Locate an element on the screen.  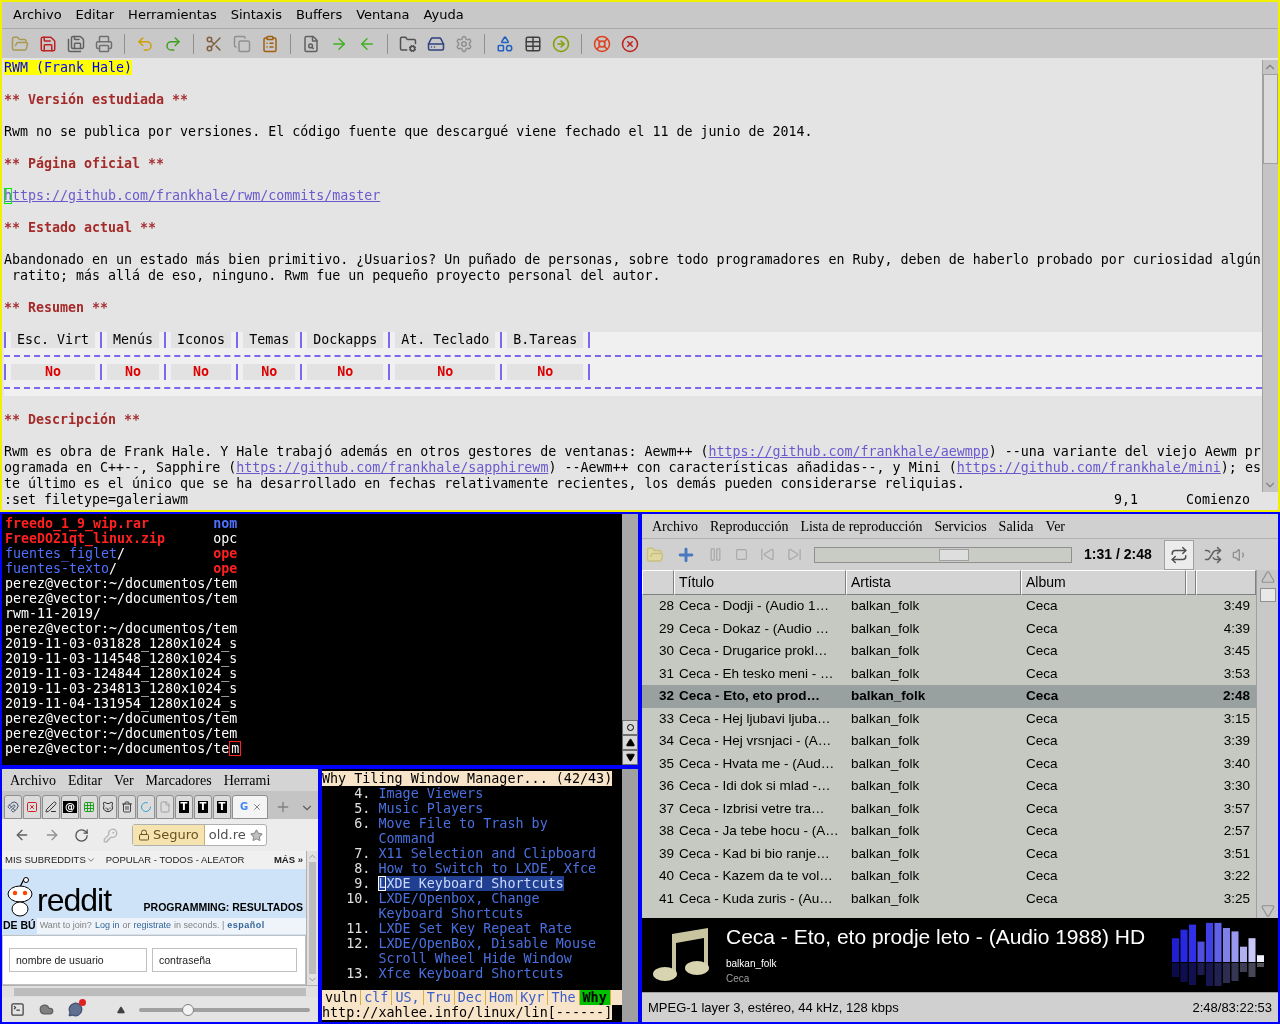
link: Keyboard Shortcuts is located at coordinates (451, 913).